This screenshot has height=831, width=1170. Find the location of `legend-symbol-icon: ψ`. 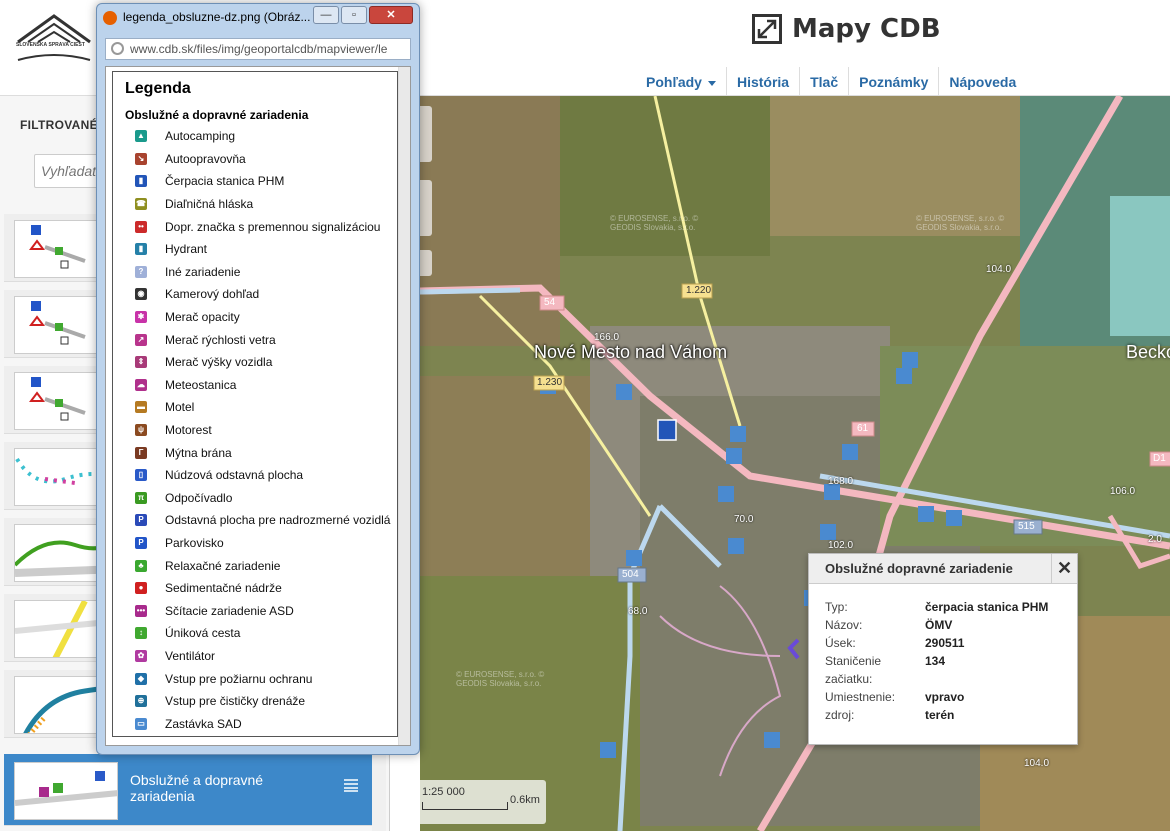

legend-symbol-icon: ψ is located at coordinates (141, 430).